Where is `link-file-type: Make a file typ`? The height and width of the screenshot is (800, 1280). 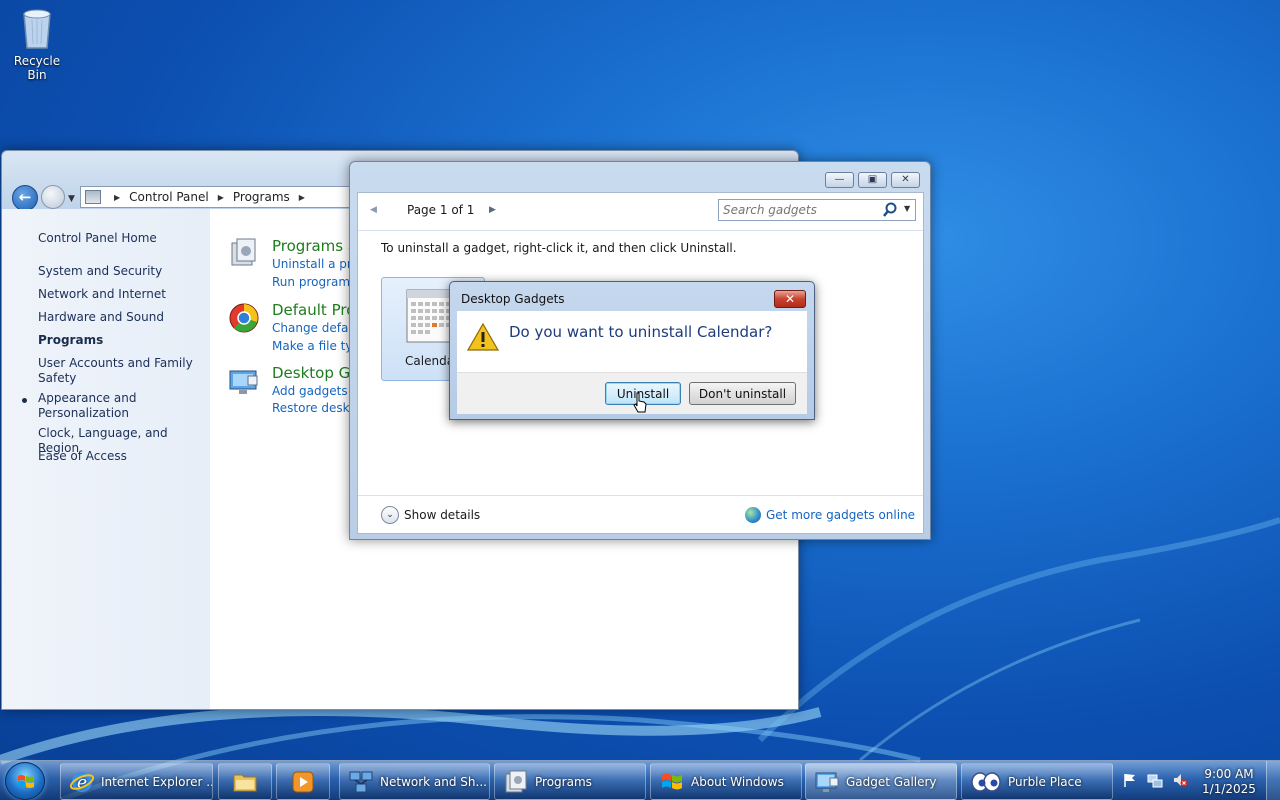
link-file-type: Make a file typ is located at coordinates (316, 346).